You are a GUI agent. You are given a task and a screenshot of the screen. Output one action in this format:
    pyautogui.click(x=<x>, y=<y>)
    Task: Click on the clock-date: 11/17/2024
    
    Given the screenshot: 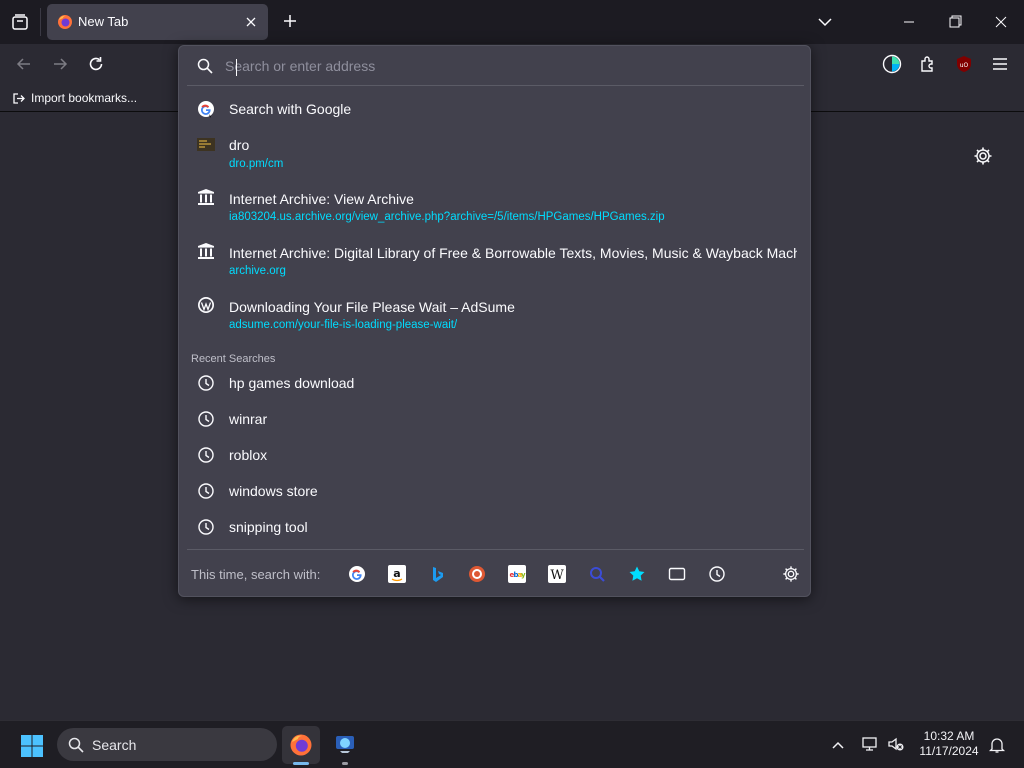 What is the action you would take?
    pyautogui.click(x=949, y=751)
    